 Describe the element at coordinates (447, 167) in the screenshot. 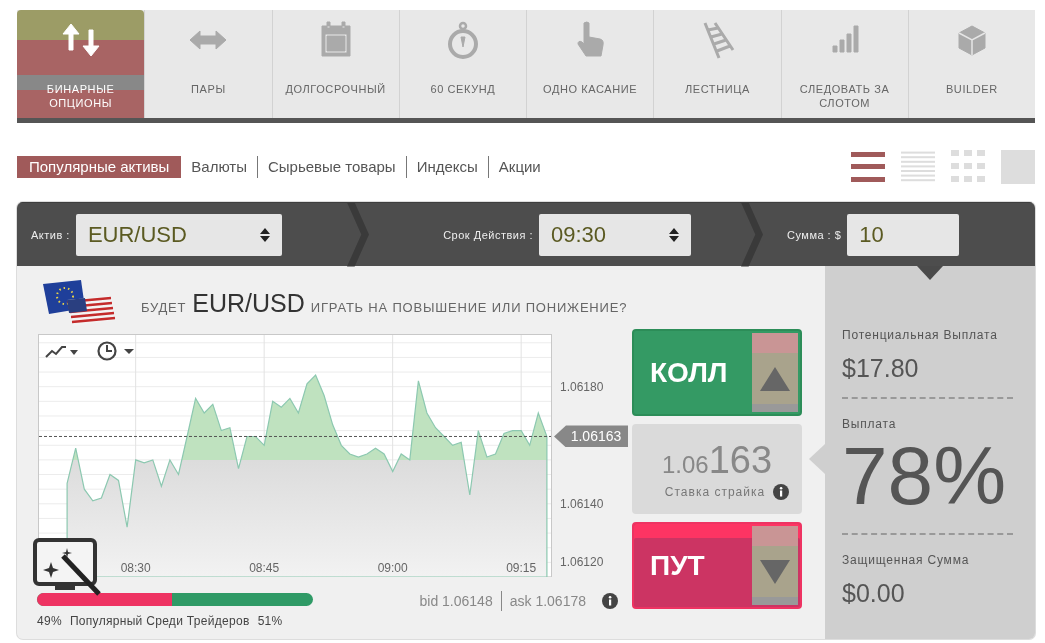

I see `asset-filter-link: Индексы` at that location.